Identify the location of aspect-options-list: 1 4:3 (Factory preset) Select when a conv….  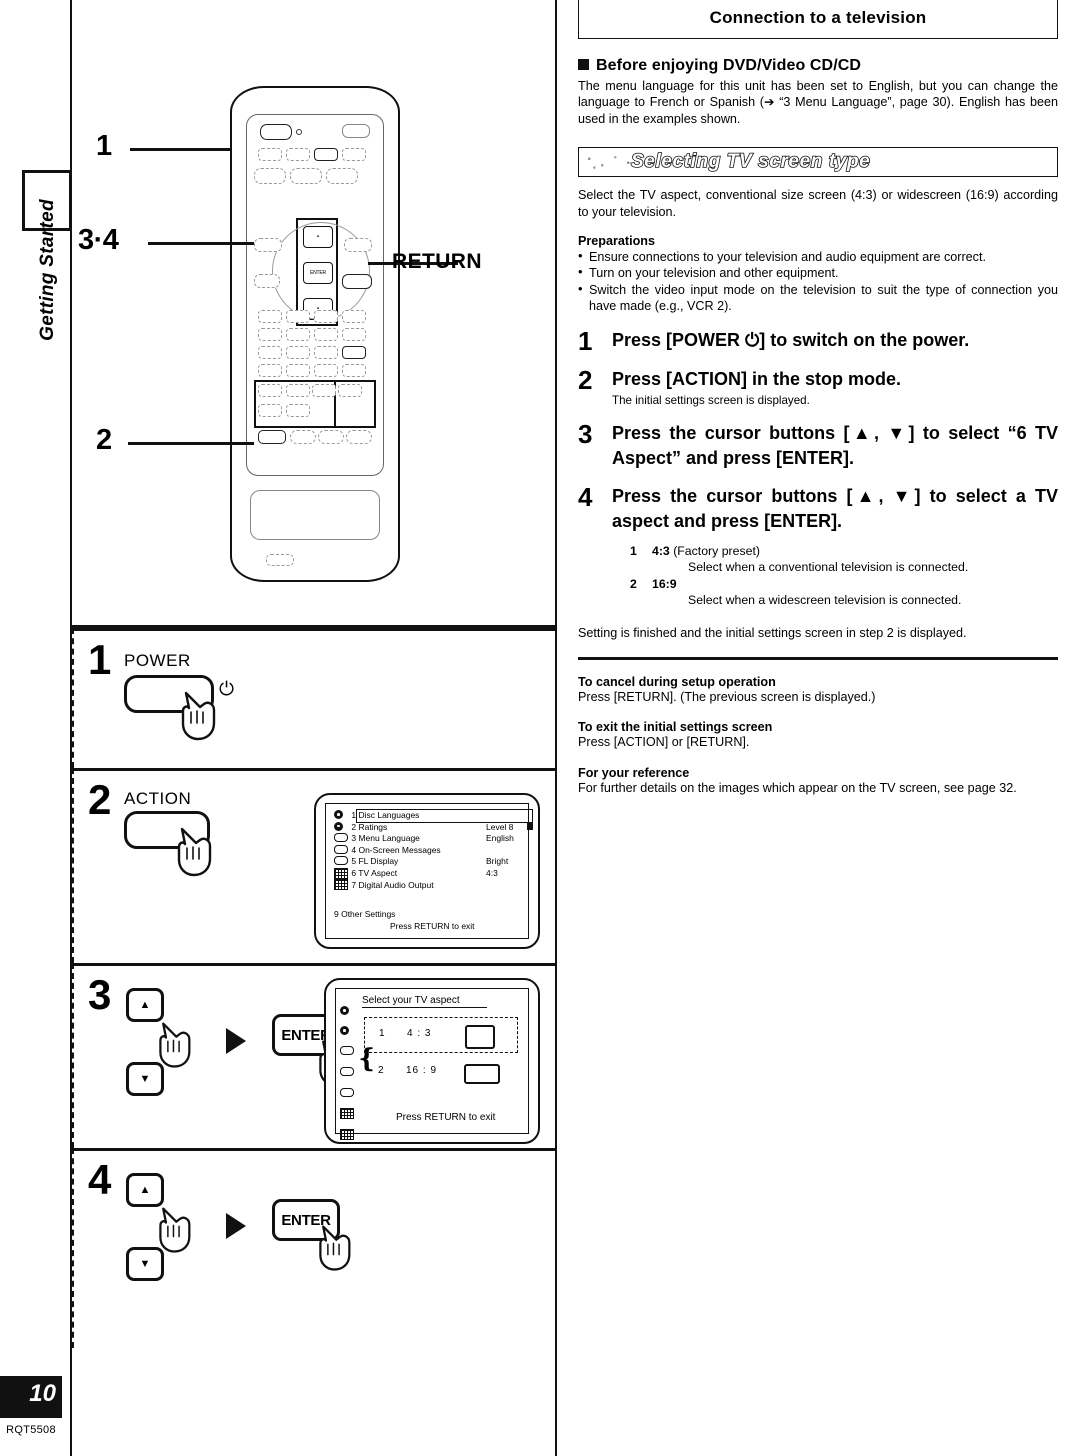
(844, 576).